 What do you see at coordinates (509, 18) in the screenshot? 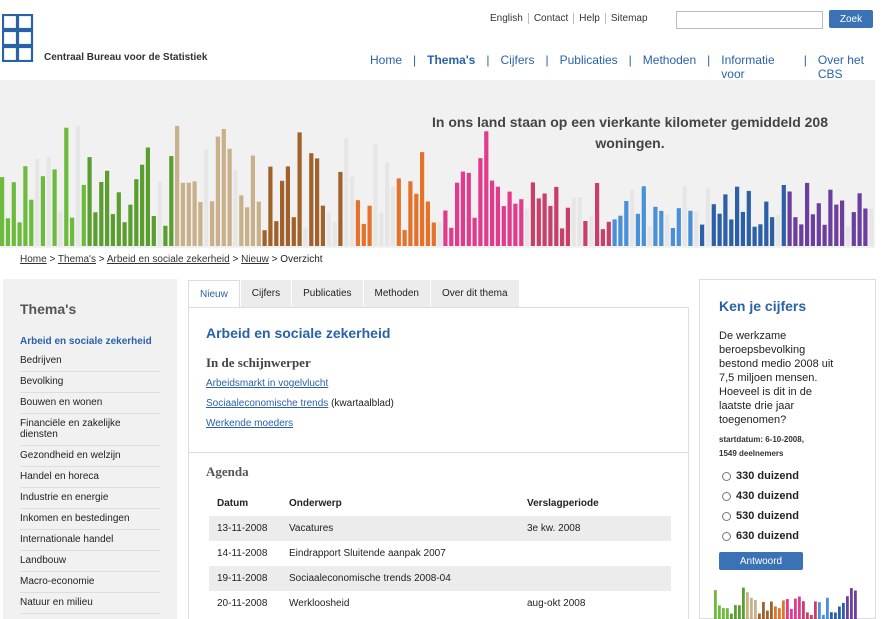
I see `link-english: English` at bounding box center [509, 18].